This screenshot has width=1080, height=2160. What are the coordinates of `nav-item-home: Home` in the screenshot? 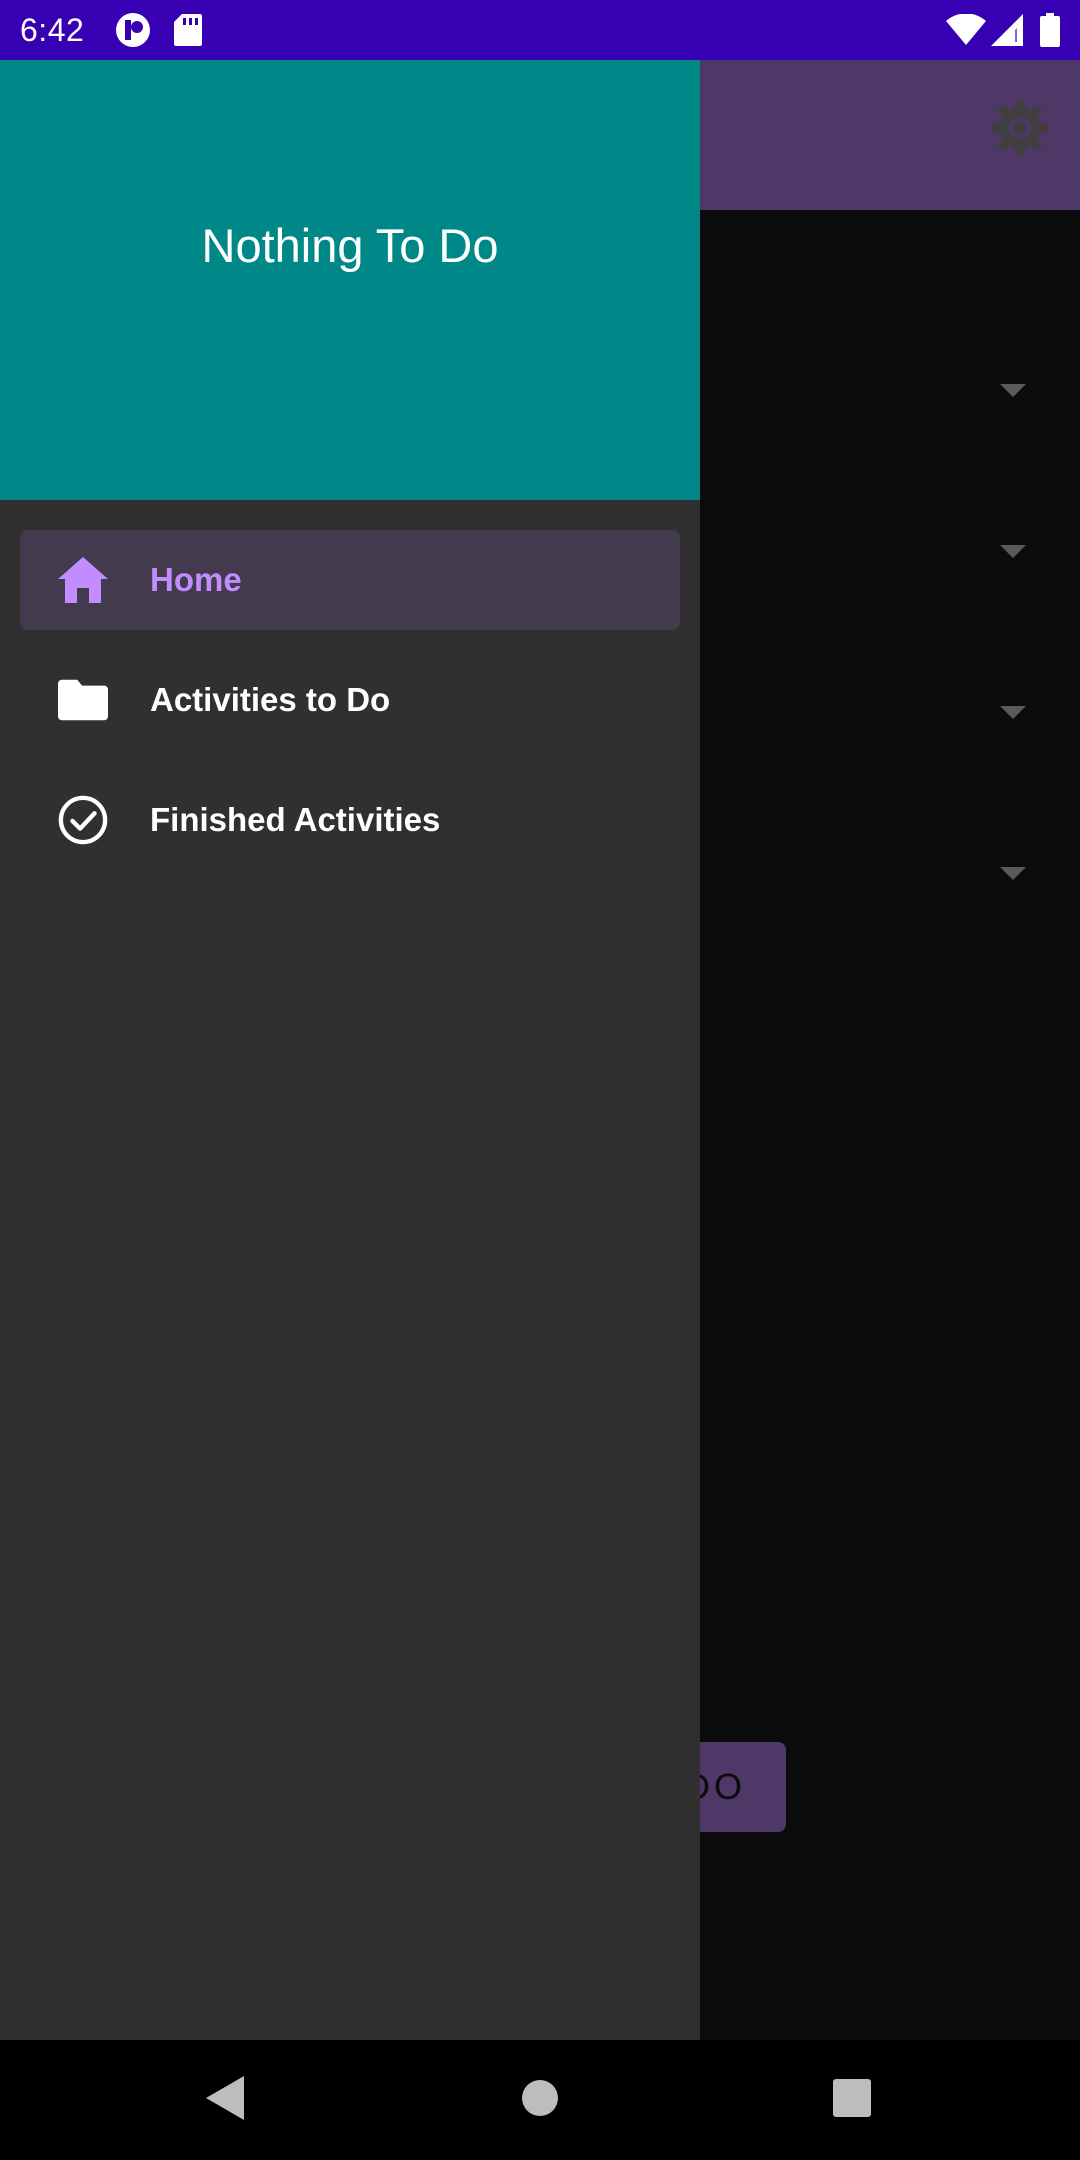 It's located at (350, 580).